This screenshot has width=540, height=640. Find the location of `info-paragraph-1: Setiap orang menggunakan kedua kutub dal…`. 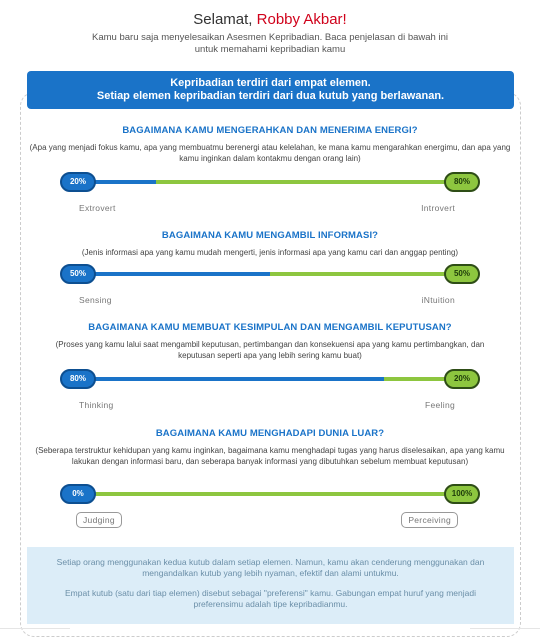

info-paragraph-1: Setiap orang menggunakan kedua kutub dal… is located at coordinates (270, 567).